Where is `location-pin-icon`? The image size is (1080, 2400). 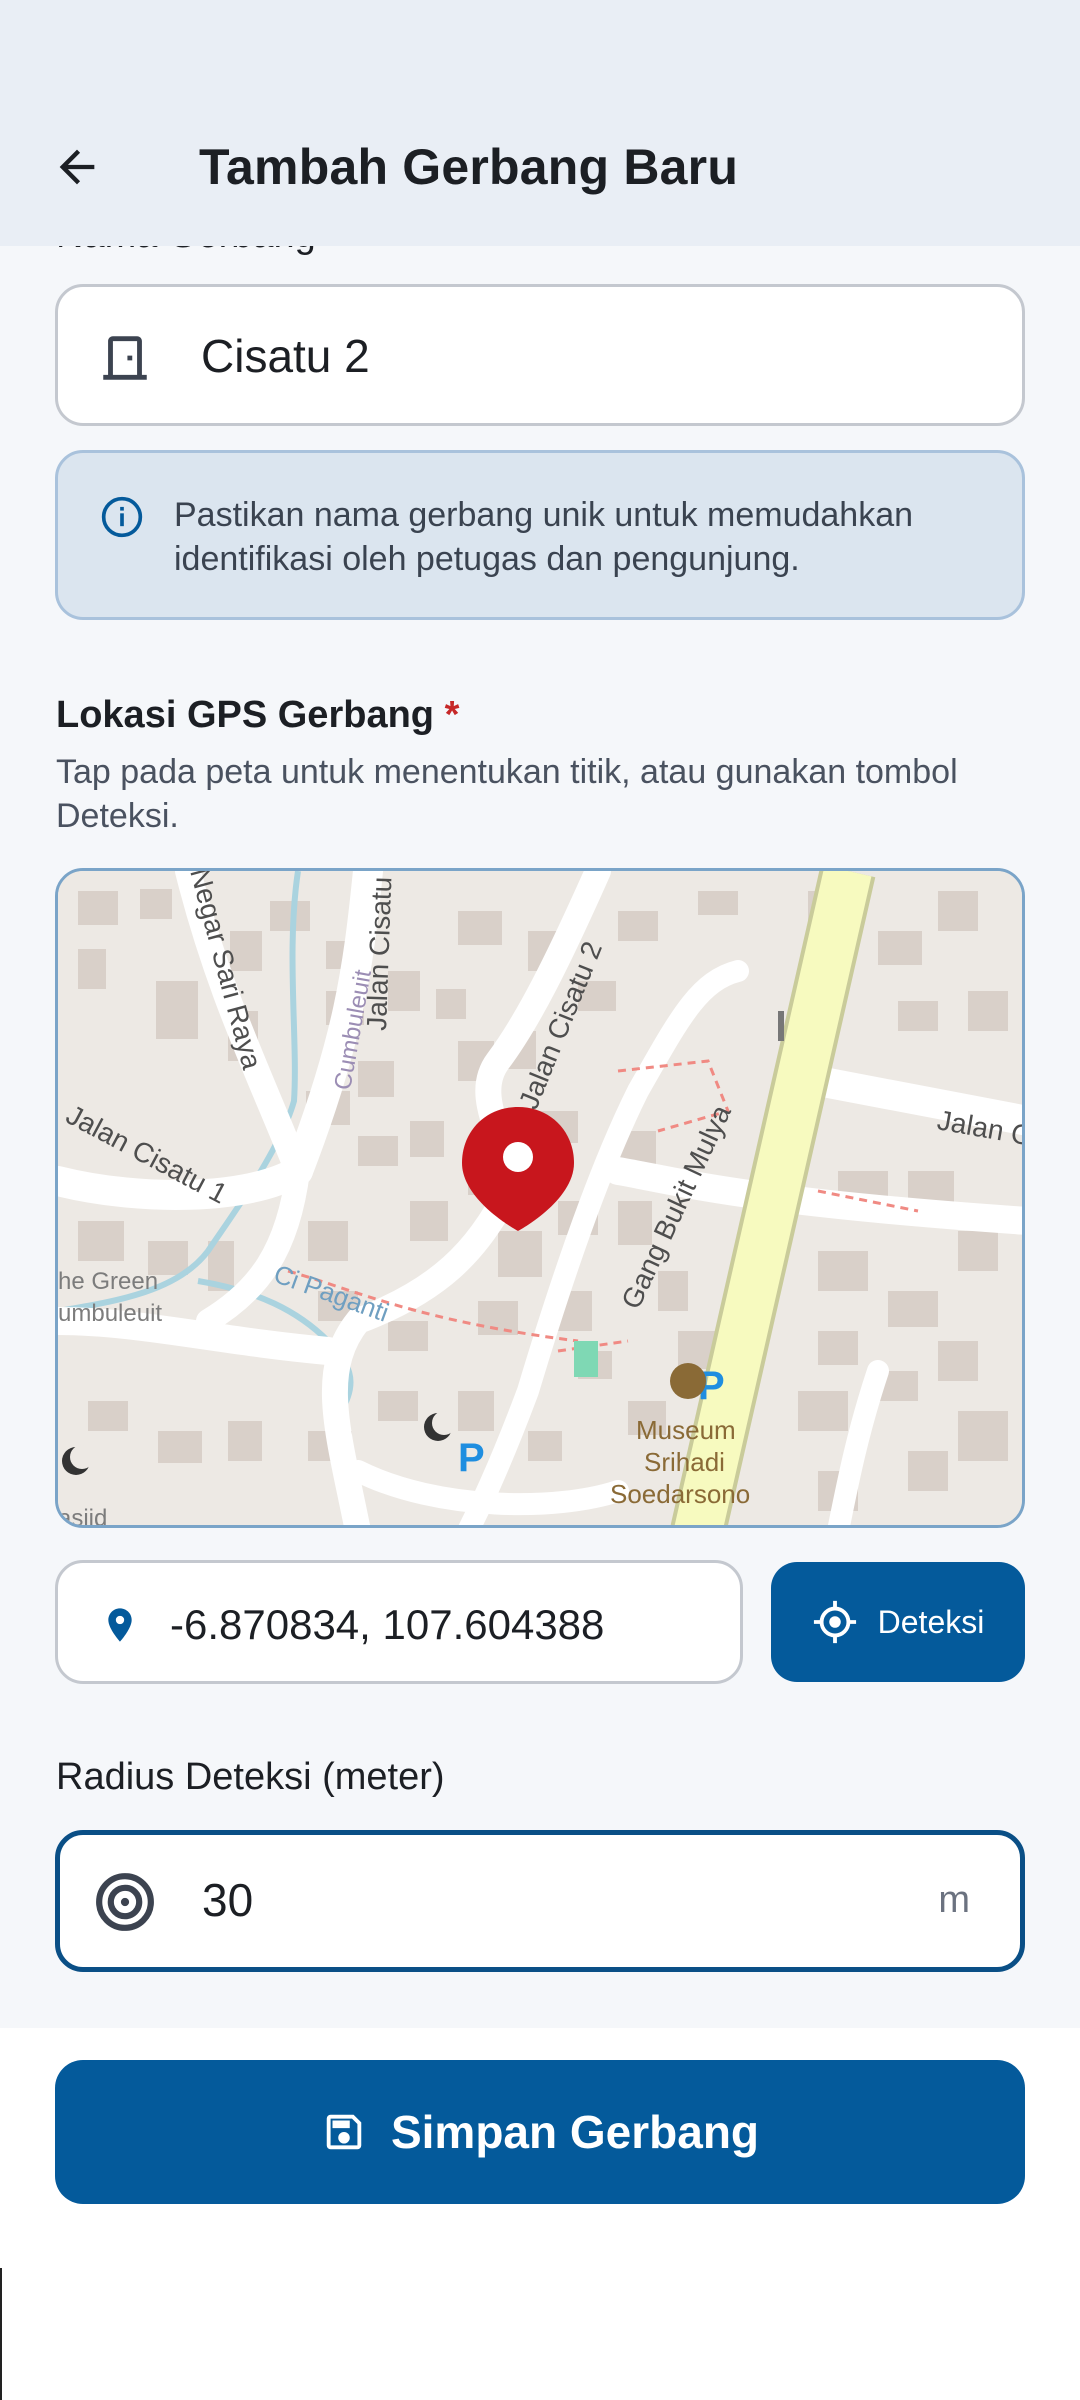
location-pin-icon is located at coordinates (120, 1627).